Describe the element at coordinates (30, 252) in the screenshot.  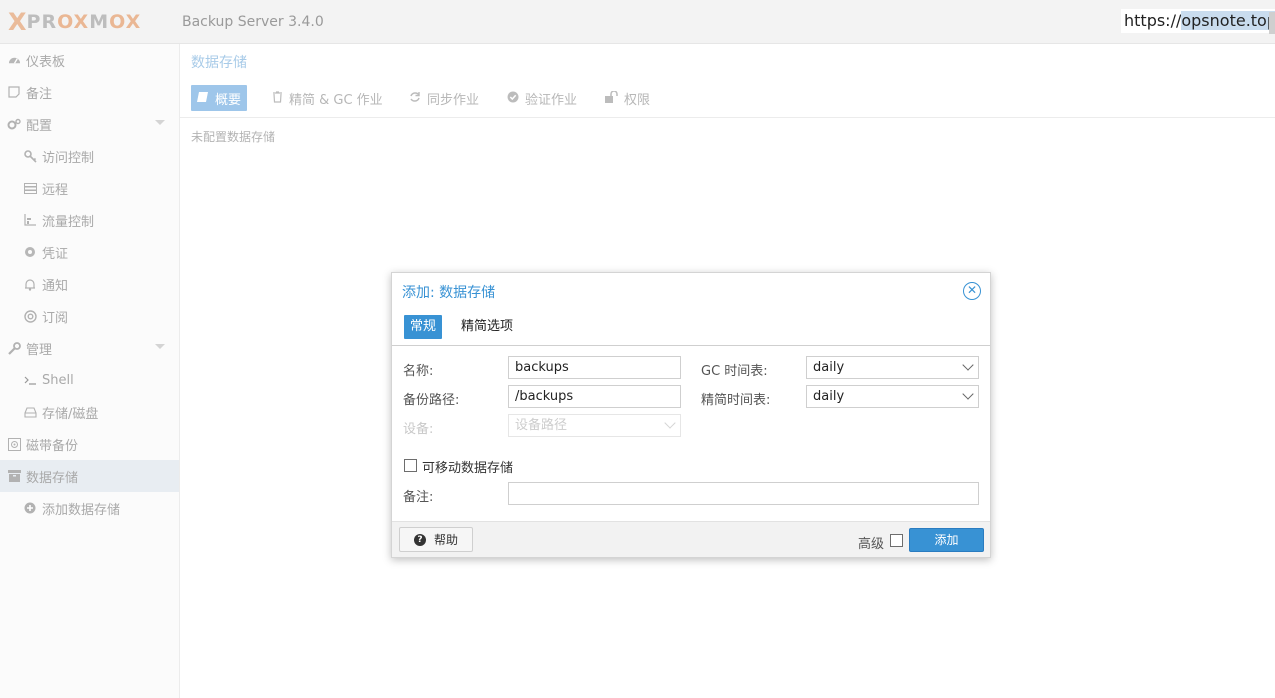
I see `certificate-icon` at that location.